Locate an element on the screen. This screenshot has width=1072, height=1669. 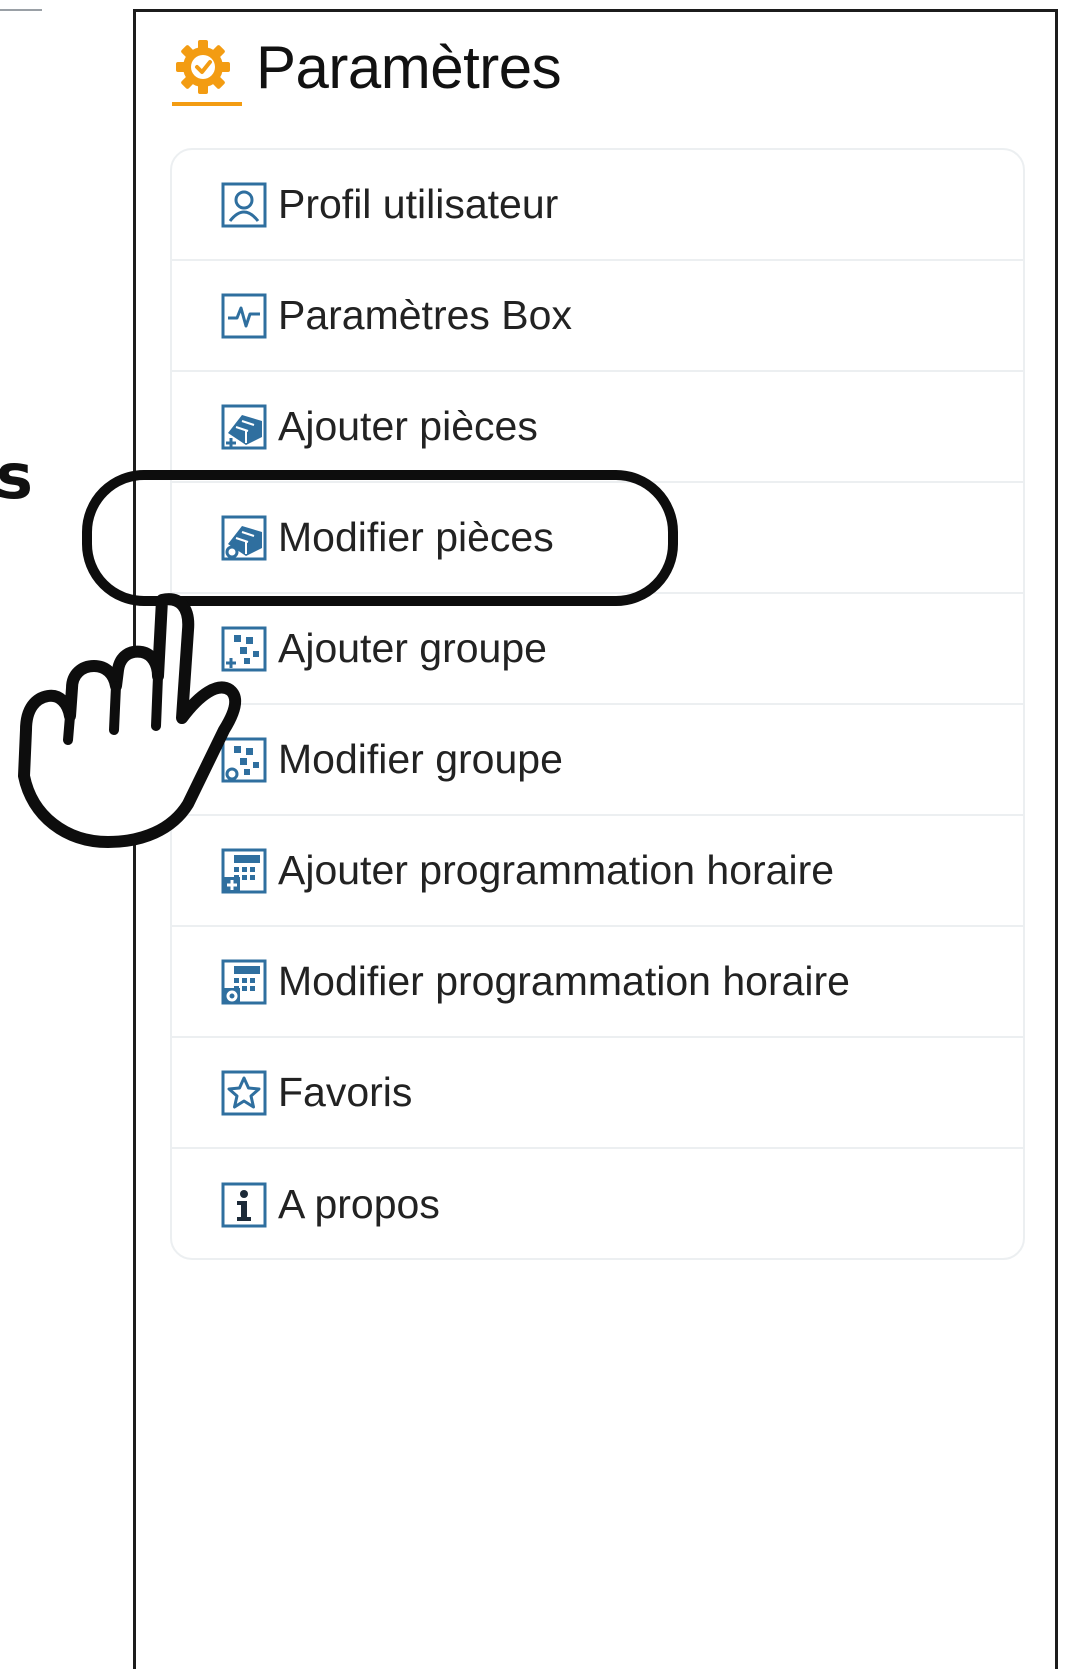
box-pulse-icon is located at coordinates (244, 316).